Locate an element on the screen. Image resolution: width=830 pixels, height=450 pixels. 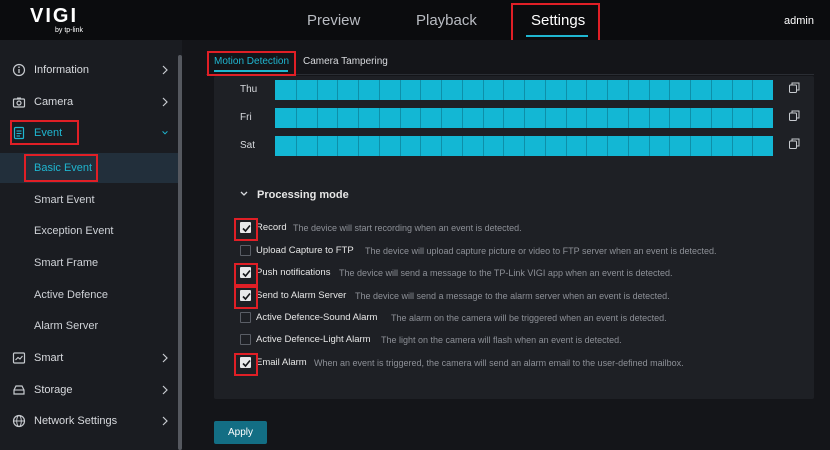
email-alarm-checkbox is located at coordinates (245, 362).